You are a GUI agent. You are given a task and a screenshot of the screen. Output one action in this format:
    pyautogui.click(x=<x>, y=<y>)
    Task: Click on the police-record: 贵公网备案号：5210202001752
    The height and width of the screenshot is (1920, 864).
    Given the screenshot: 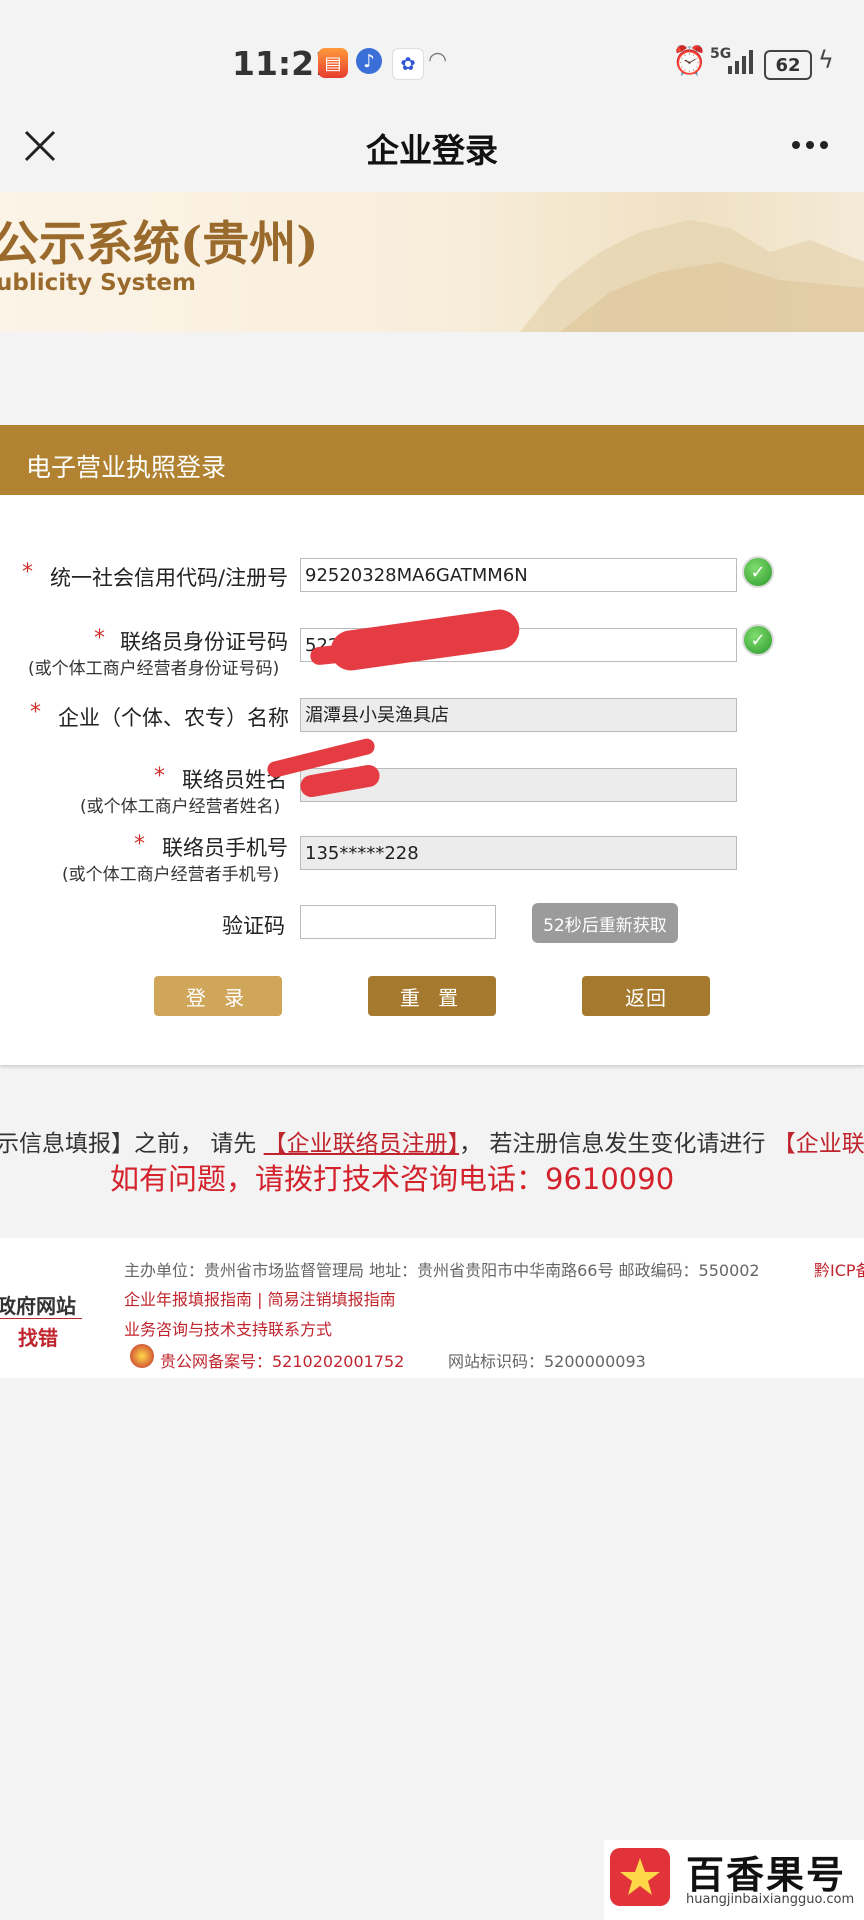 What is the action you would take?
    pyautogui.click(x=282, y=1360)
    